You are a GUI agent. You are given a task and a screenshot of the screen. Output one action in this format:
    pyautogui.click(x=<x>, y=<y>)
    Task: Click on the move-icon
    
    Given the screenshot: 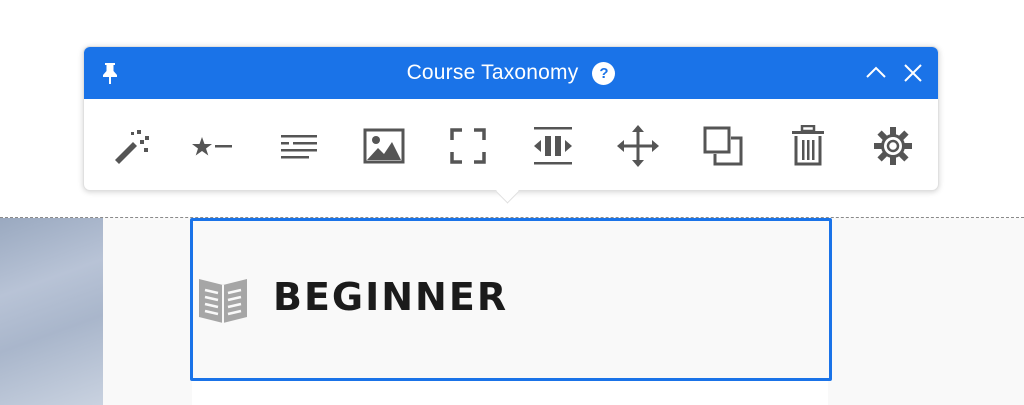 What is the action you would take?
    pyautogui.click(x=638, y=146)
    